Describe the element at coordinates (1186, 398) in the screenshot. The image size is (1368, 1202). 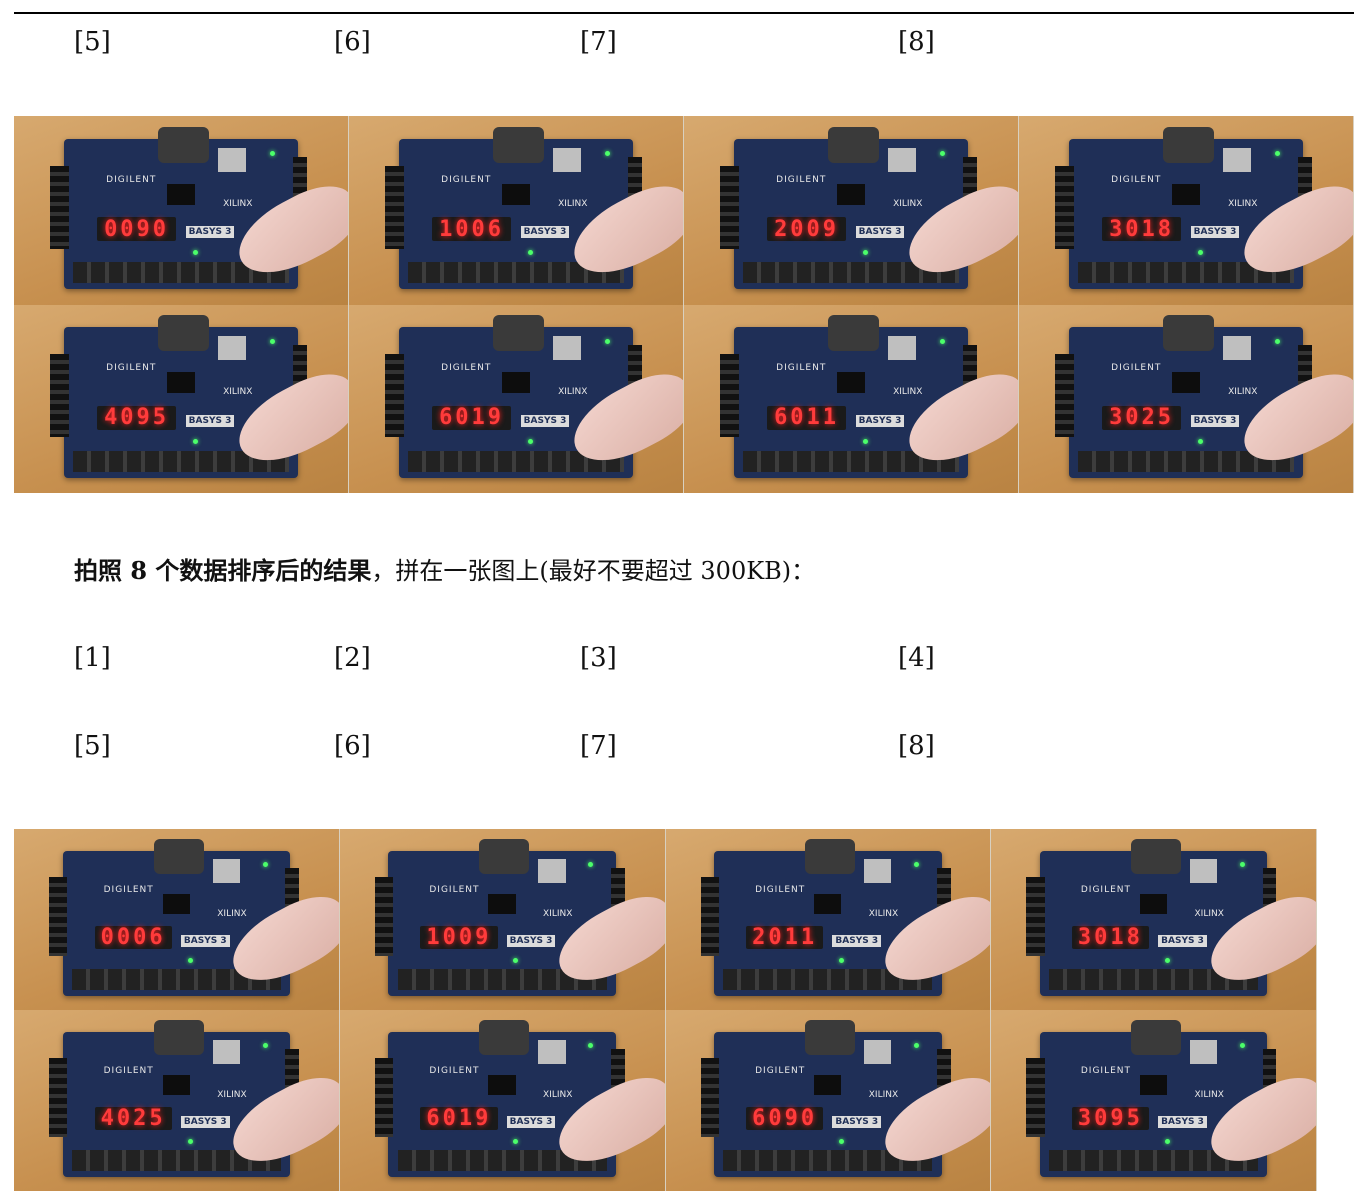
I see `board-photo: DIGILENT XILINX BASYS 3 3025` at that location.